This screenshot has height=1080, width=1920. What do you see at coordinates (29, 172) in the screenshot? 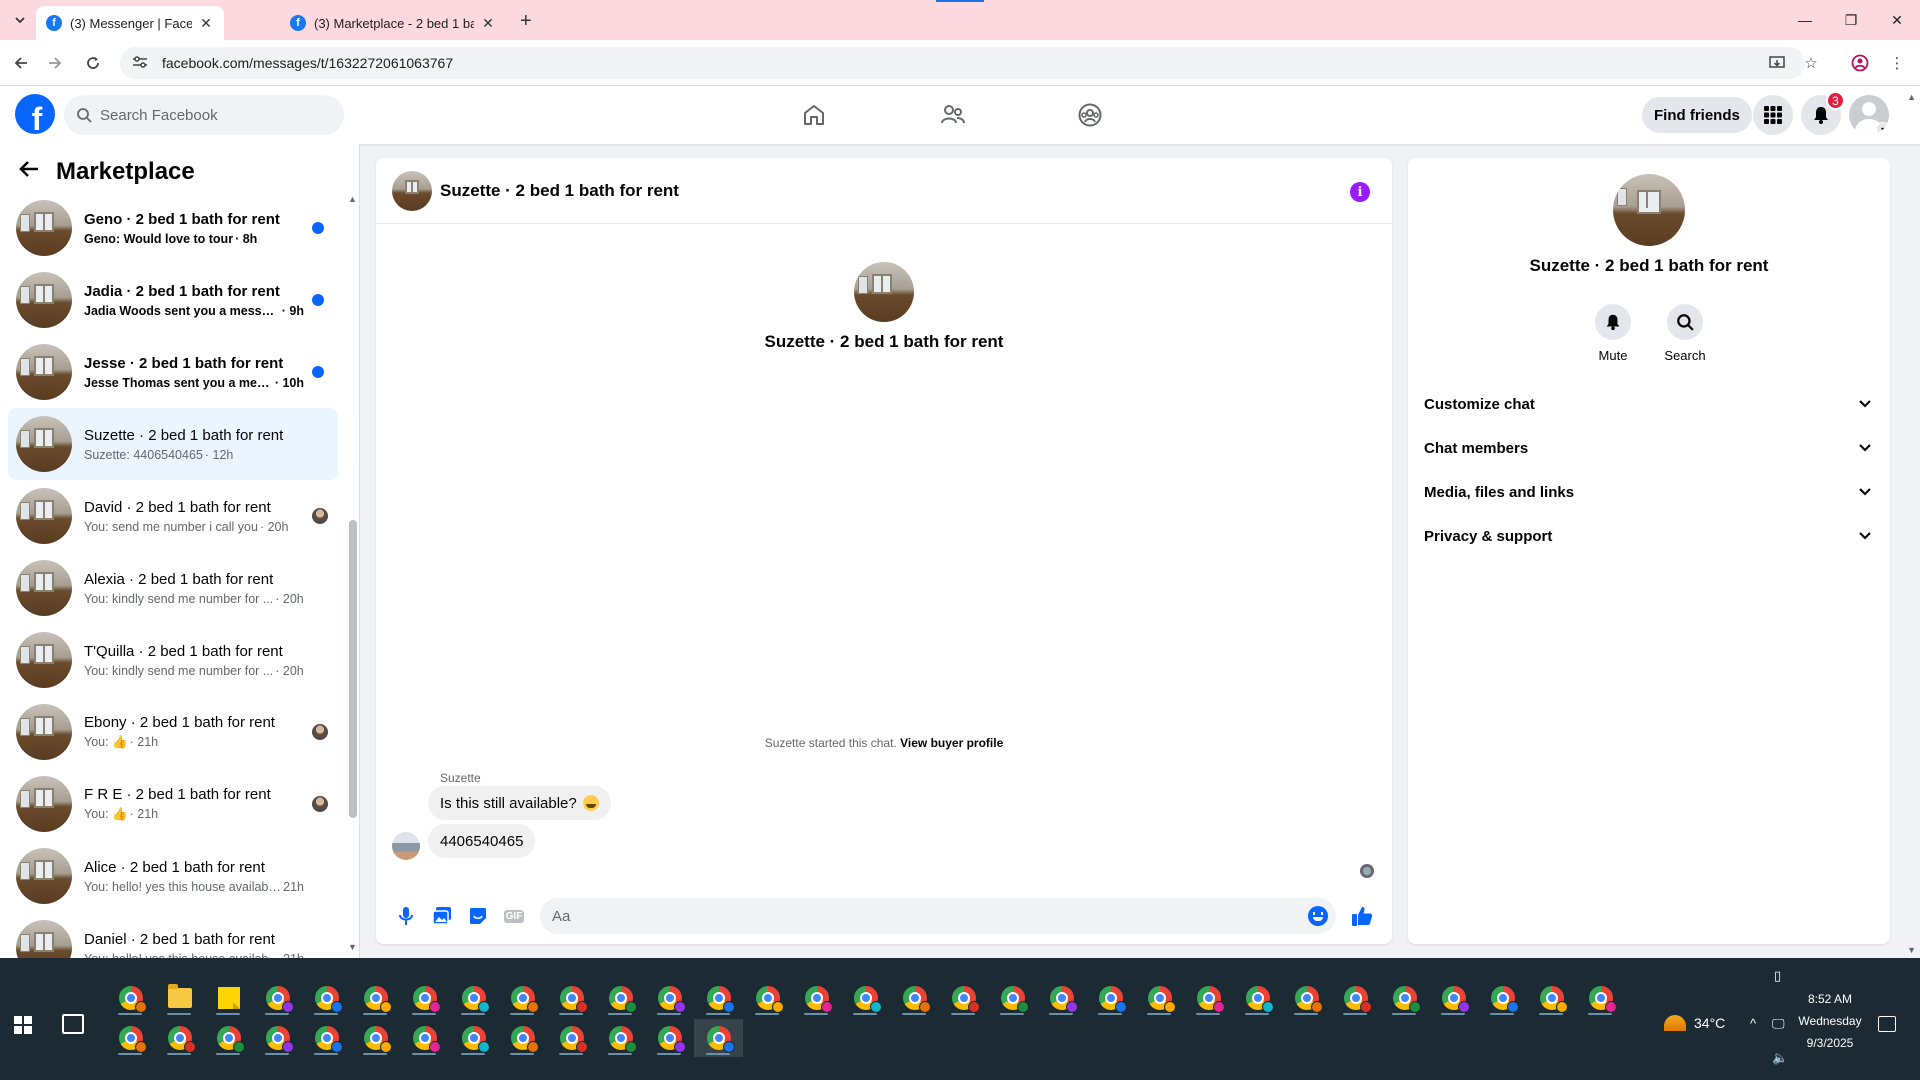
I see `back-arrow-icon` at bounding box center [29, 172].